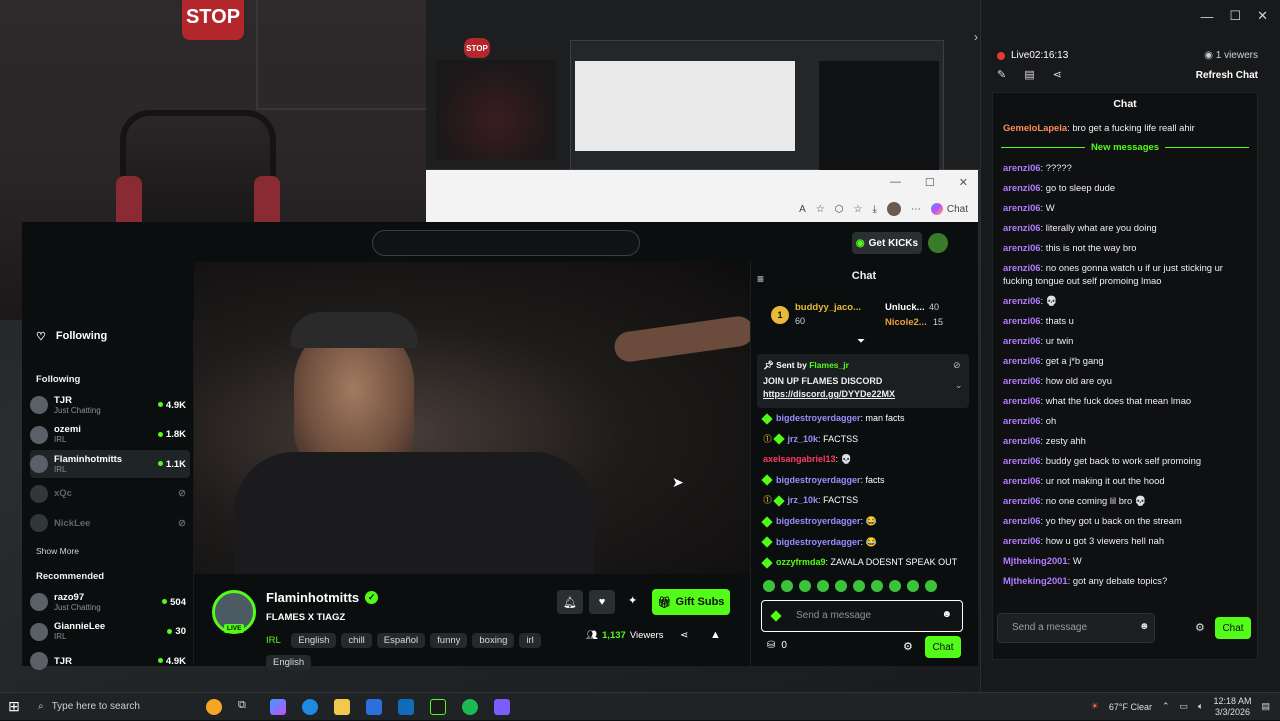 This screenshot has height=721, width=1280. Describe the element at coordinates (802, 209) in the screenshot. I see `read-aloud-icon: A` at that location.